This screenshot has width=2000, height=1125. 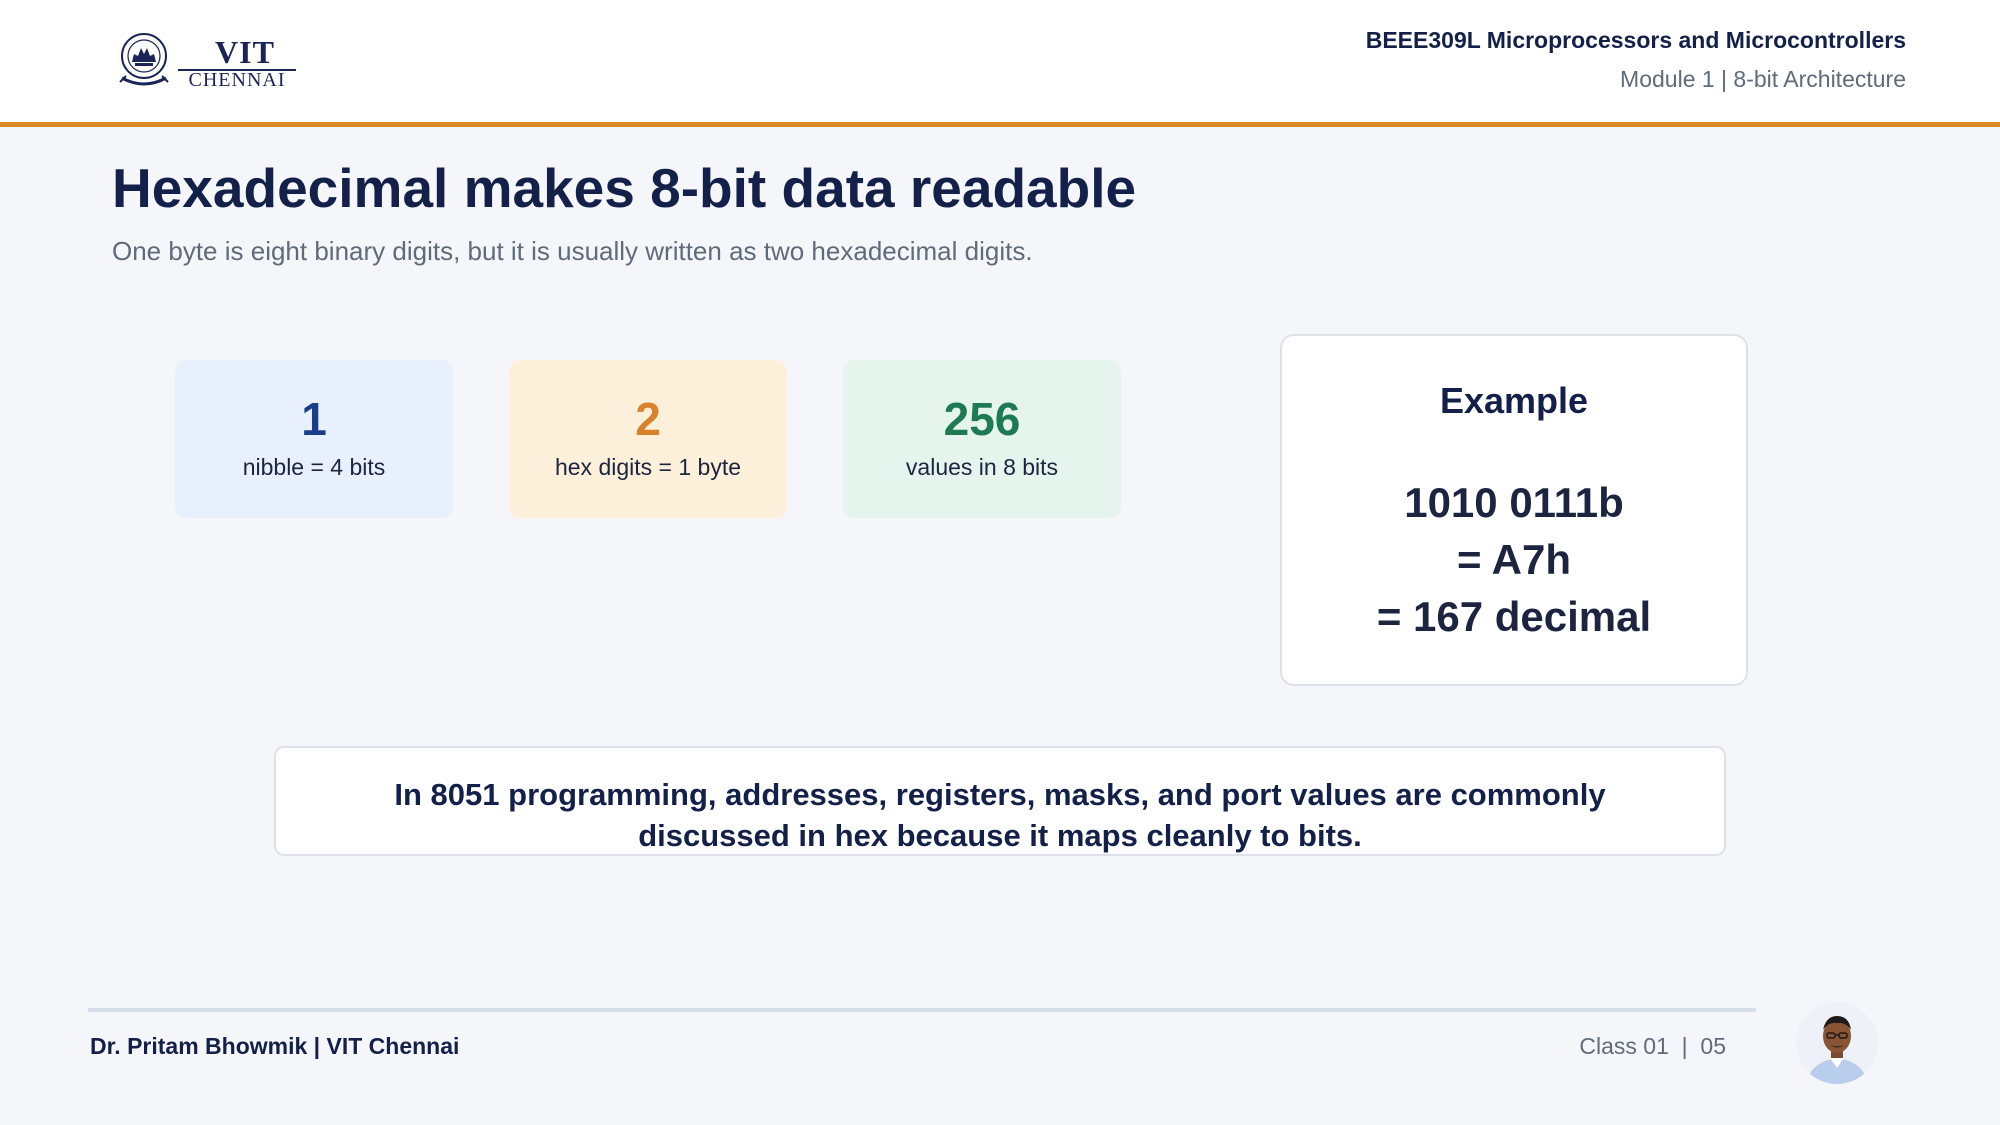 What do you see at coordinates (982, 419) in the screenshot?
I see `stat-value: 256` at bounding box center [982, 419].